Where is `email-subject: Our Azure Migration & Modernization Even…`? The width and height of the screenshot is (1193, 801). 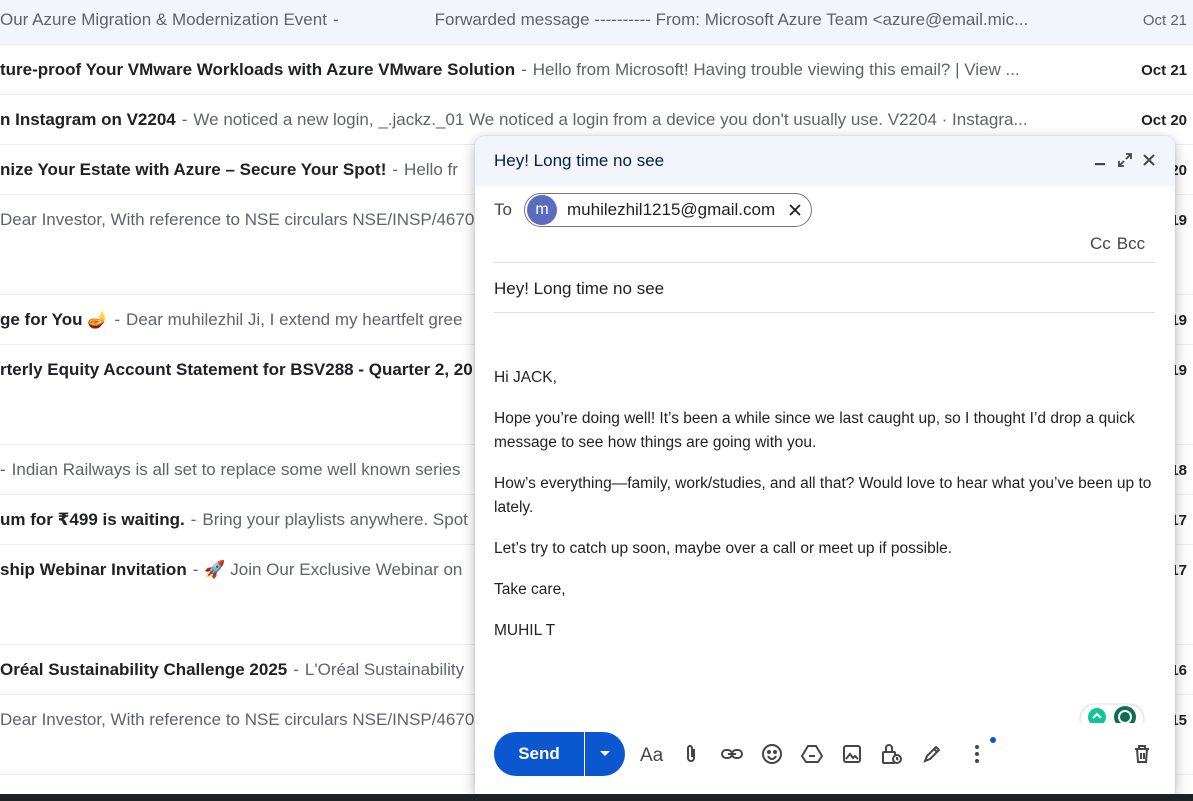 email-subject: Our Azure Migration & Modernization Even… is located at coordinates (163, 19).